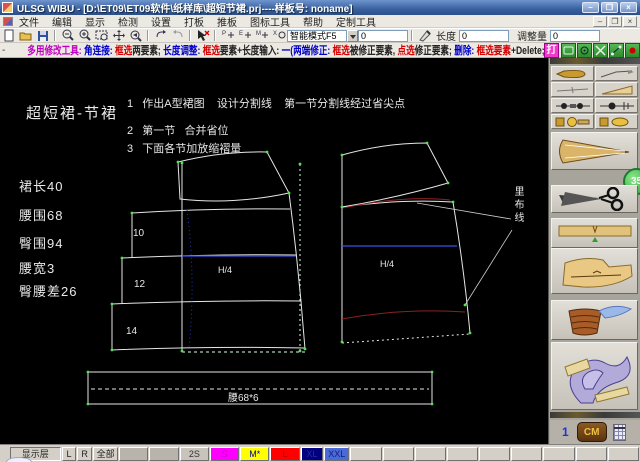 The height and width of the screenshot is (462, 640). What do you see at coordinates (615, 21) in the screenshot?
I see `mdi-restore-button: ❐` at bounding box center [615, 21].